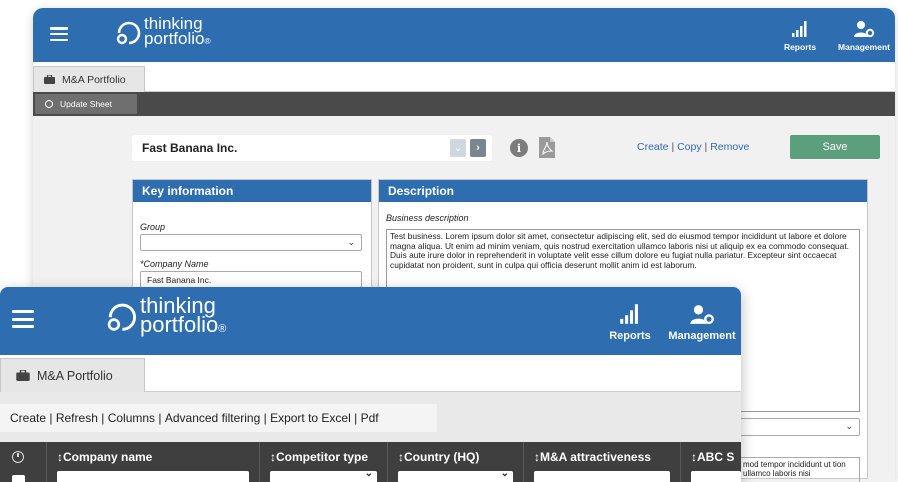  I want to click on remove-link: Remove, so click(729, 147).